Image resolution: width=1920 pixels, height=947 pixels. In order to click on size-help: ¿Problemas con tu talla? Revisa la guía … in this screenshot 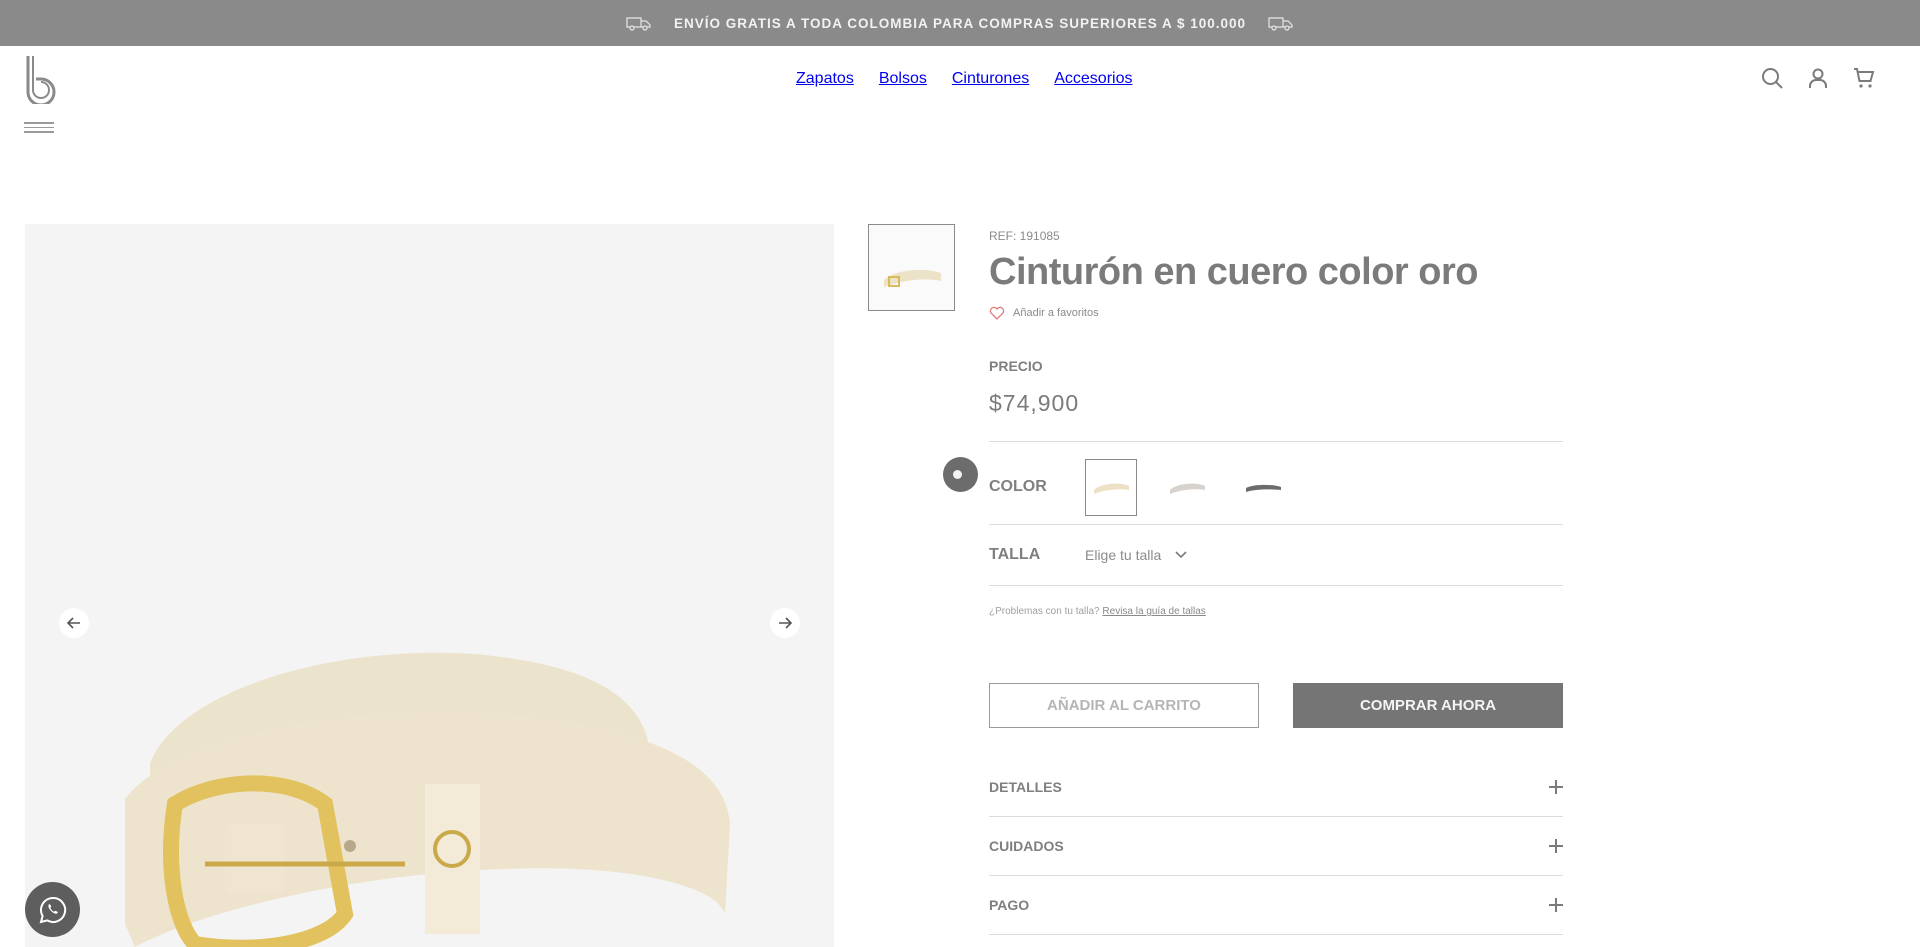, I will do `click(1276, 611)`.